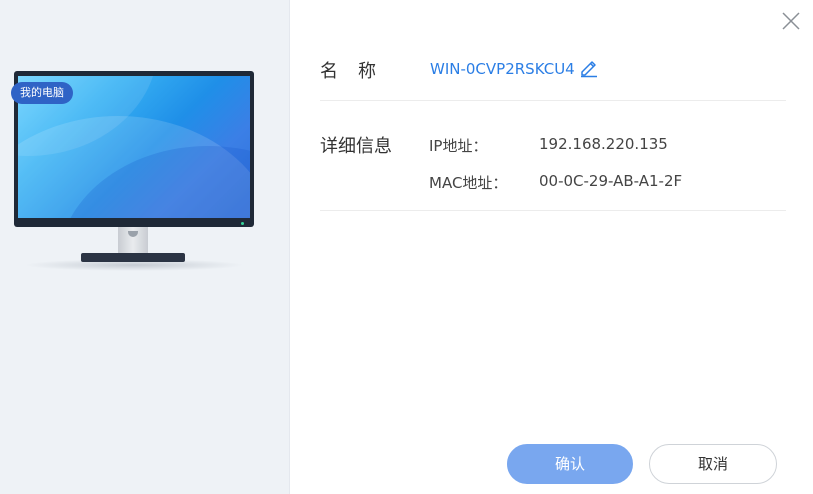  I want to click on monitor-base, so click(133, 257).